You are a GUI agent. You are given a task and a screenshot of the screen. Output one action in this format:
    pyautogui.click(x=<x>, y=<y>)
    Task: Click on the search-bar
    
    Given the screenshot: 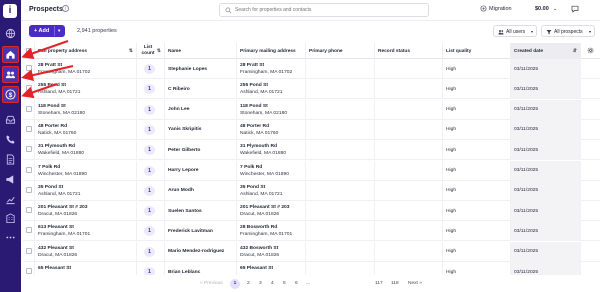 What is the action you would take?
    pyautogui.click(x=324, y=10)
    